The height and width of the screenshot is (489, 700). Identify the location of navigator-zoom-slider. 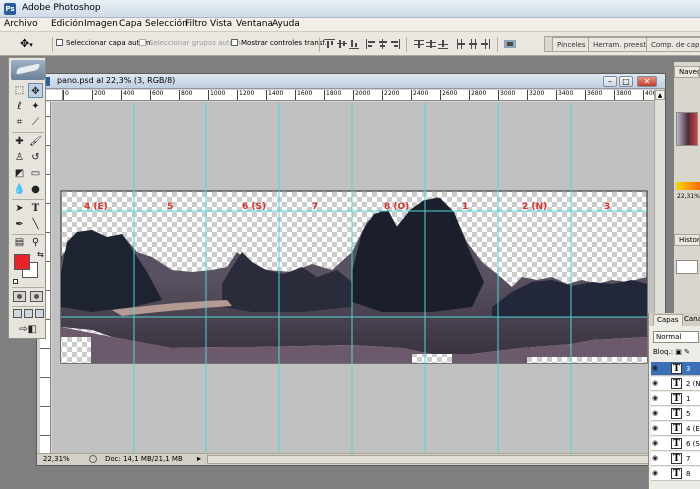
(688, 186).